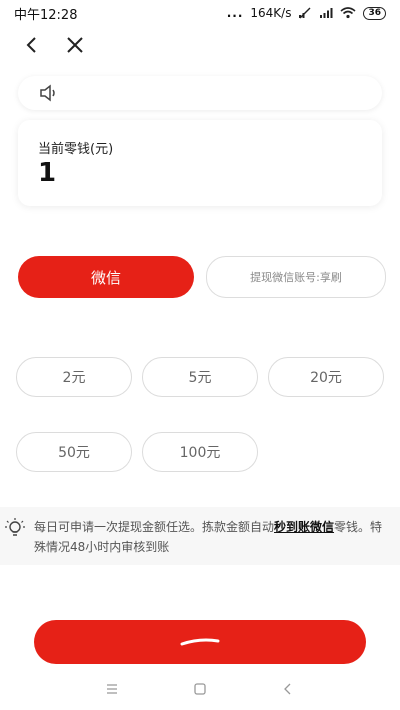  I want to click on tip-link: 秒到账微信, so click(304, 527).